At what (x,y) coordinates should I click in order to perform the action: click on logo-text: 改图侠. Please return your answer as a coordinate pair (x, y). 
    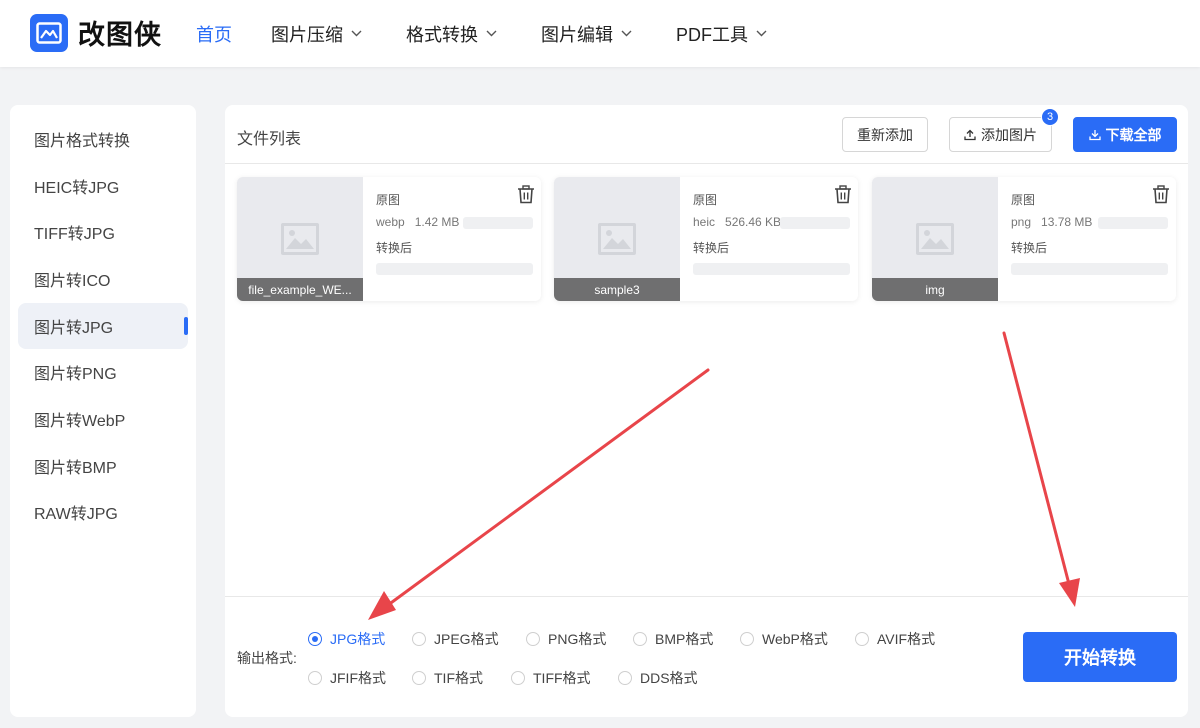
    Looking at the image, I should click on (120, 35).